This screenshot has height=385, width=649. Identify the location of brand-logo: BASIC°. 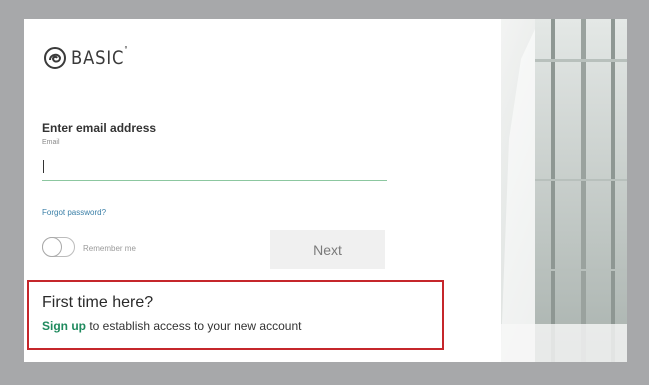
(91, 57).